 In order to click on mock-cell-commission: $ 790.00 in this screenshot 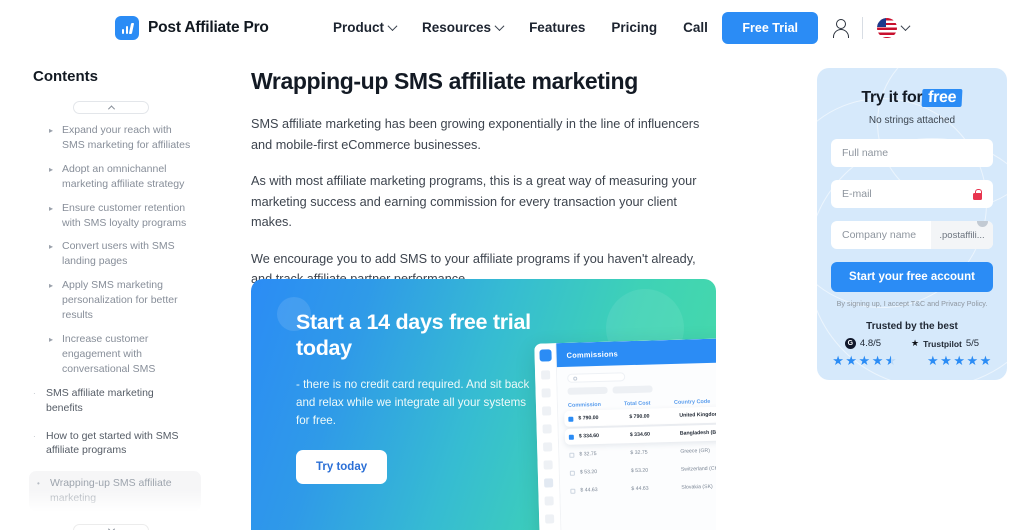, I will do `click(588, 418)`.